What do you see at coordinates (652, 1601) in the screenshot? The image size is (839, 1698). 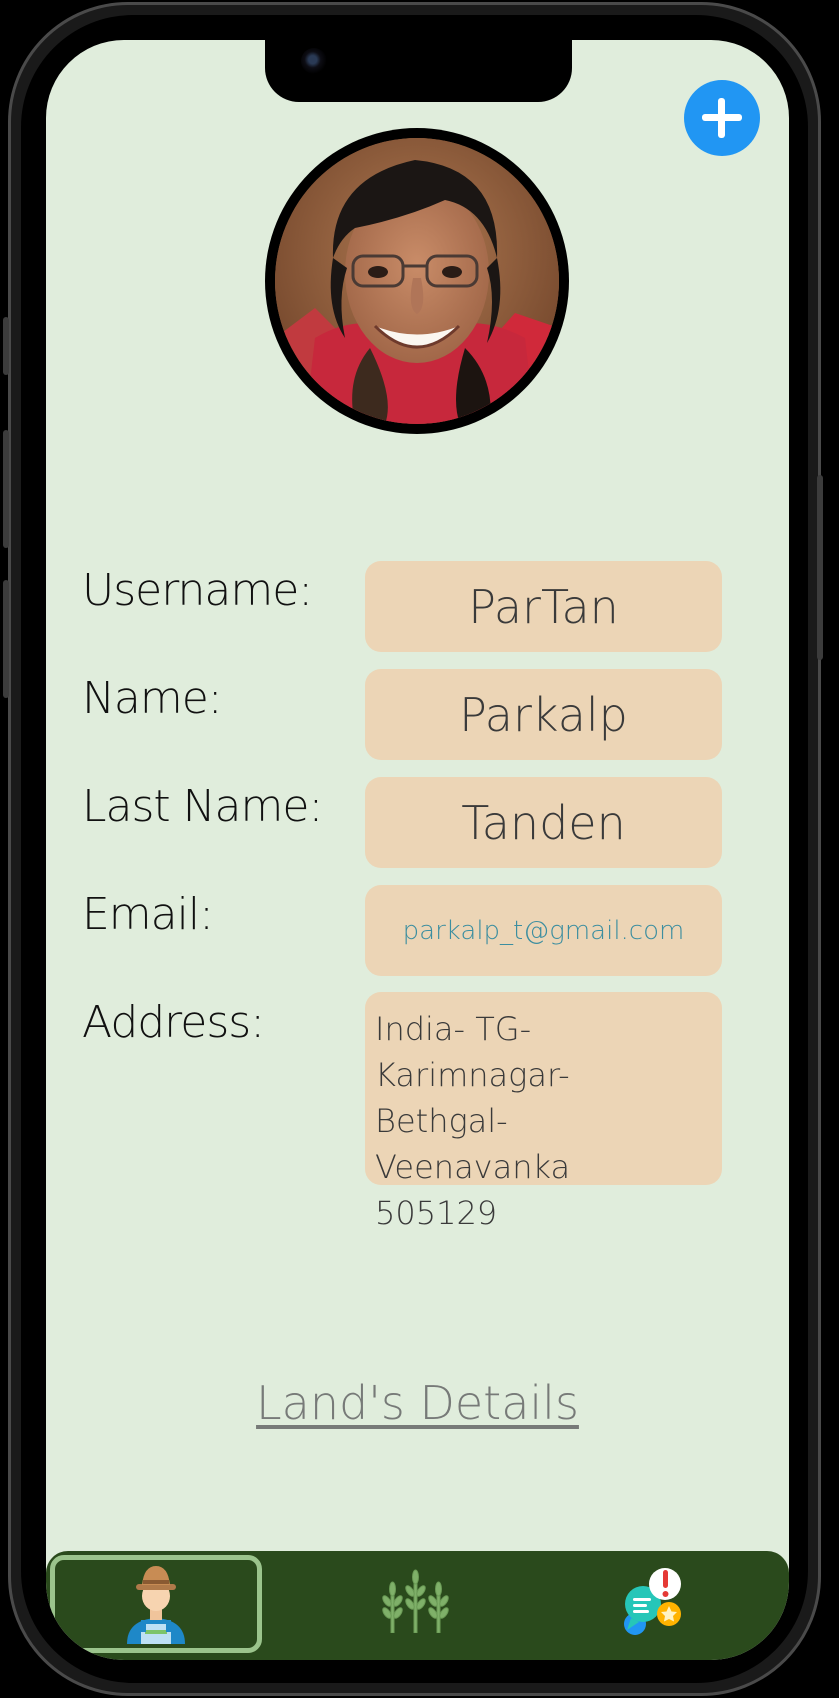 I see `chat-alert-icon` at bounding box center [652, 1601].